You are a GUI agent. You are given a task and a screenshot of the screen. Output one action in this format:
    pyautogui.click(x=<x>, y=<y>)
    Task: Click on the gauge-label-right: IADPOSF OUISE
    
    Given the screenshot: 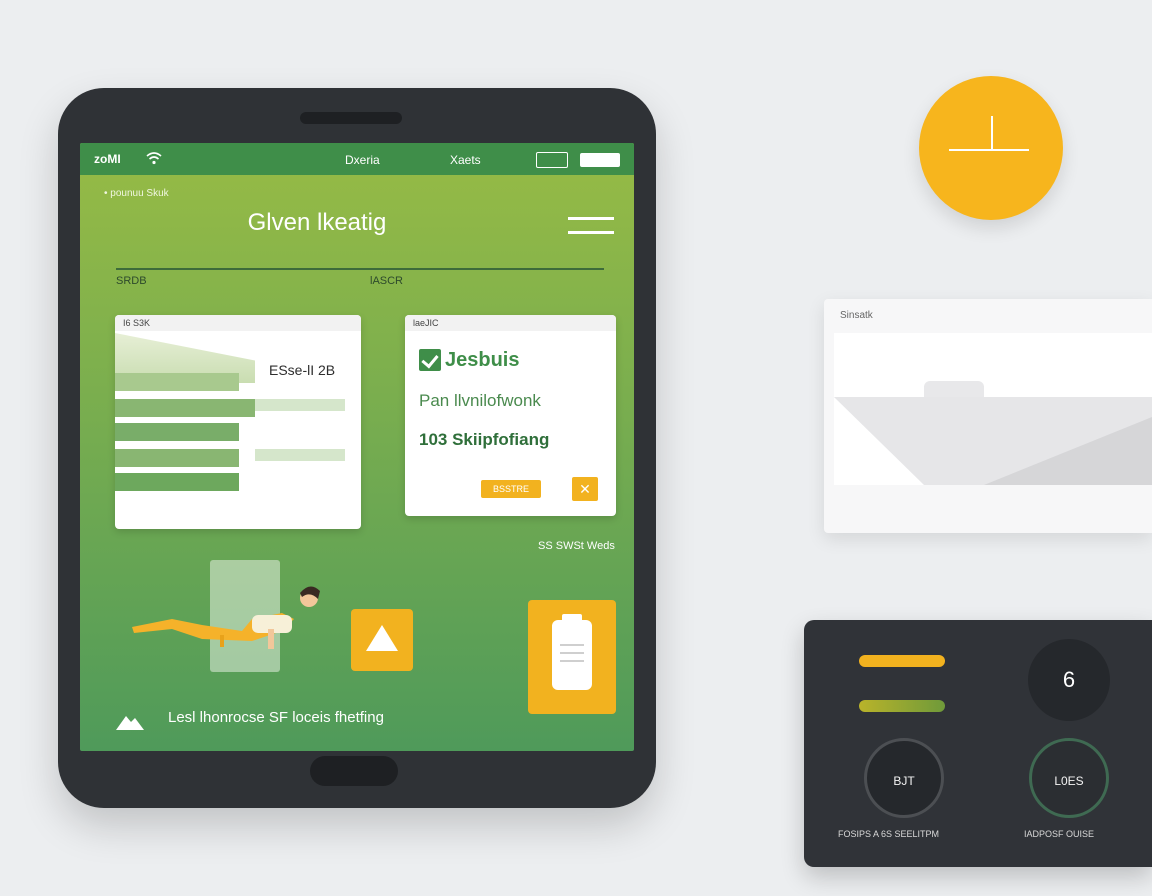 What is the action you would take?
    pyautogui.click(x=1059, y=834)
    